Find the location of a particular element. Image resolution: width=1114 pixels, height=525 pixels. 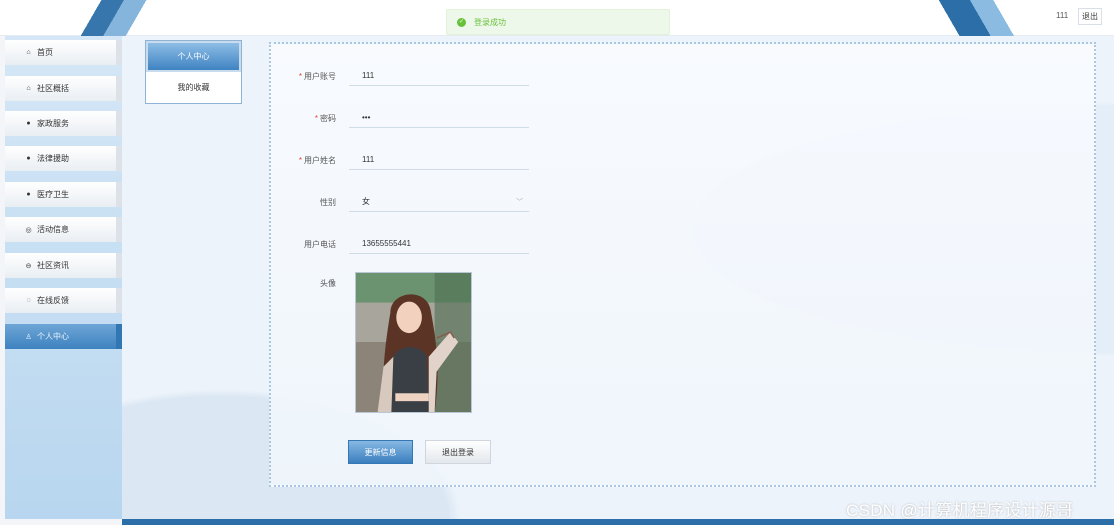

header-decoration-right is located at coordinates (972, 18).